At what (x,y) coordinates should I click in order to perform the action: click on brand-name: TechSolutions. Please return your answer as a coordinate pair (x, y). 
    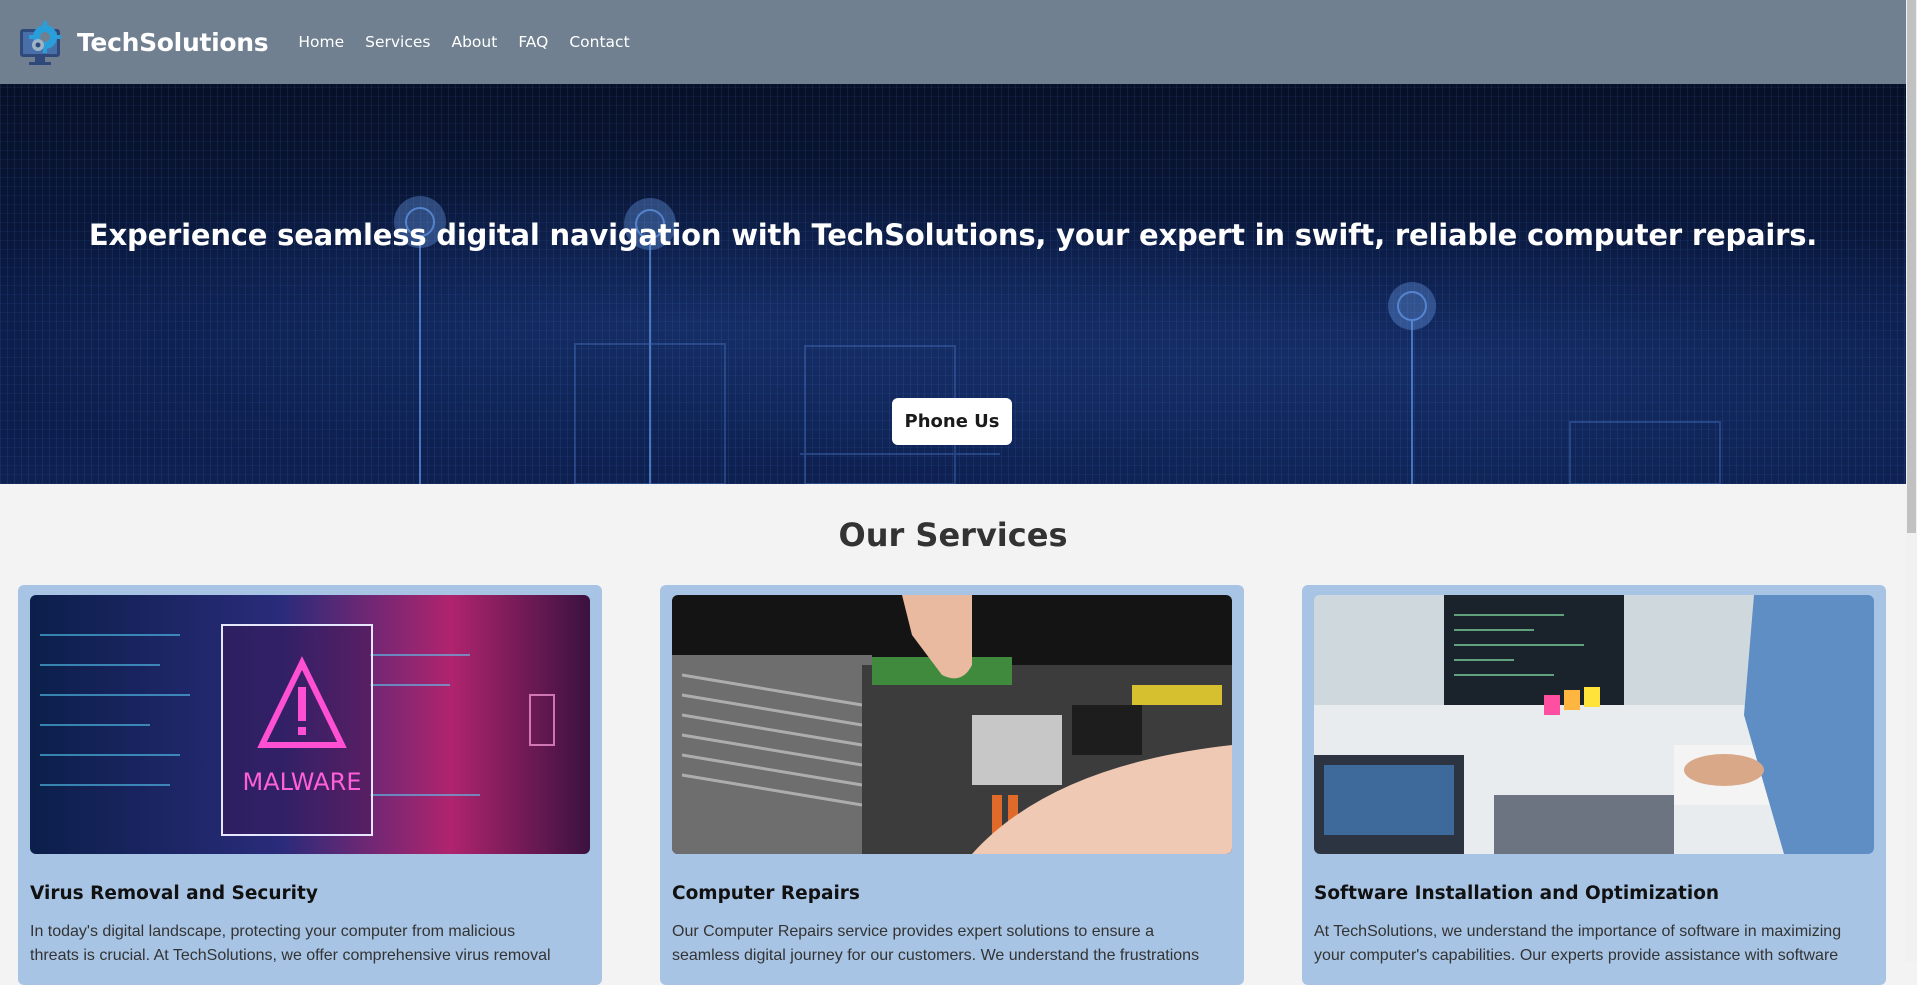
    Looking at the image, I should click on (173, 42).